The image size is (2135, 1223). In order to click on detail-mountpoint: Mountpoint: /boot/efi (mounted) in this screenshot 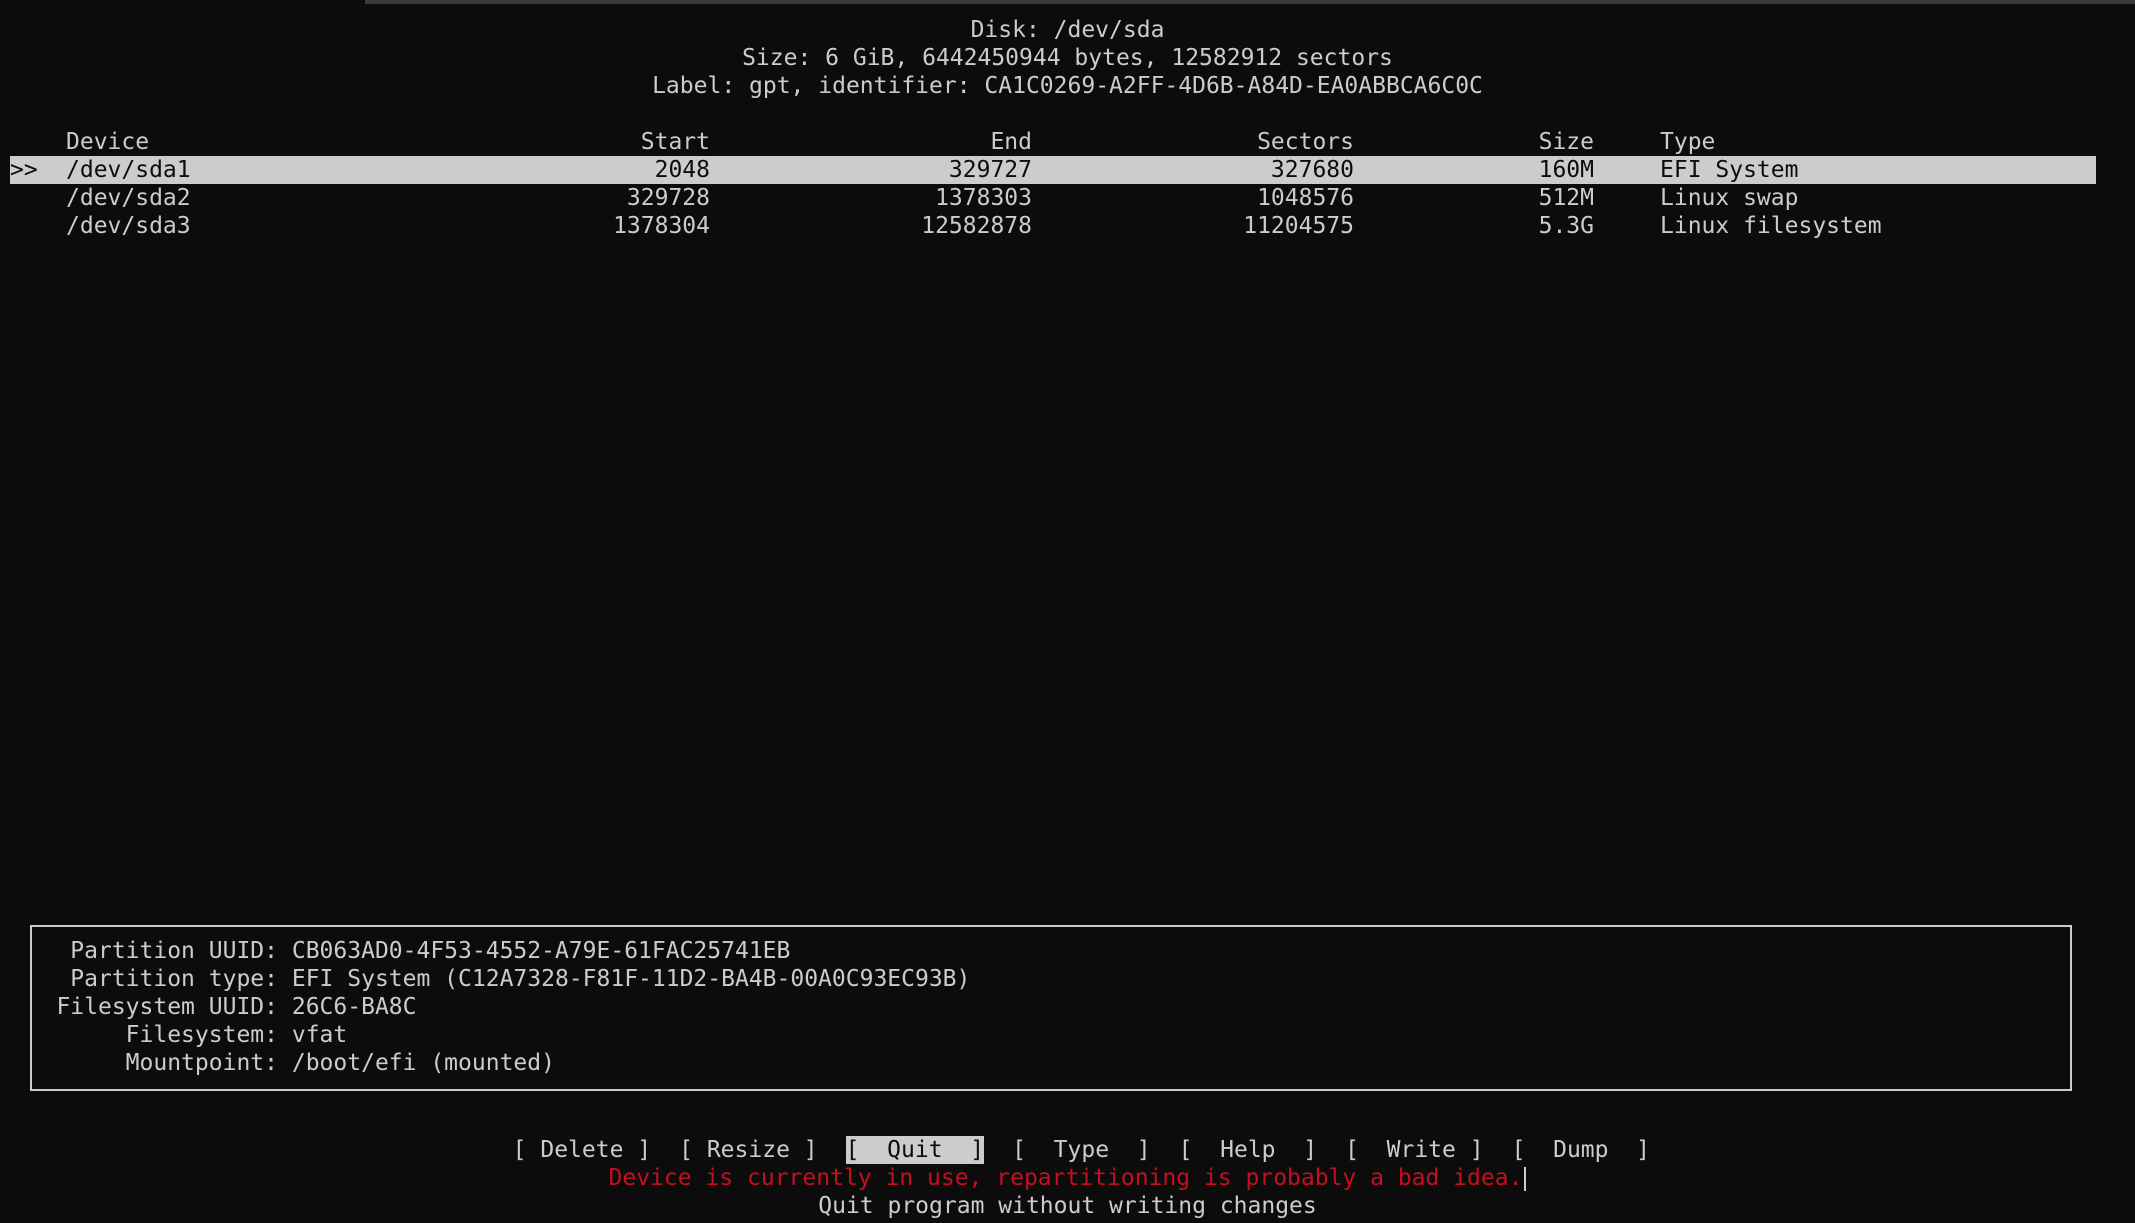, I will do `click(296, 1063)`.